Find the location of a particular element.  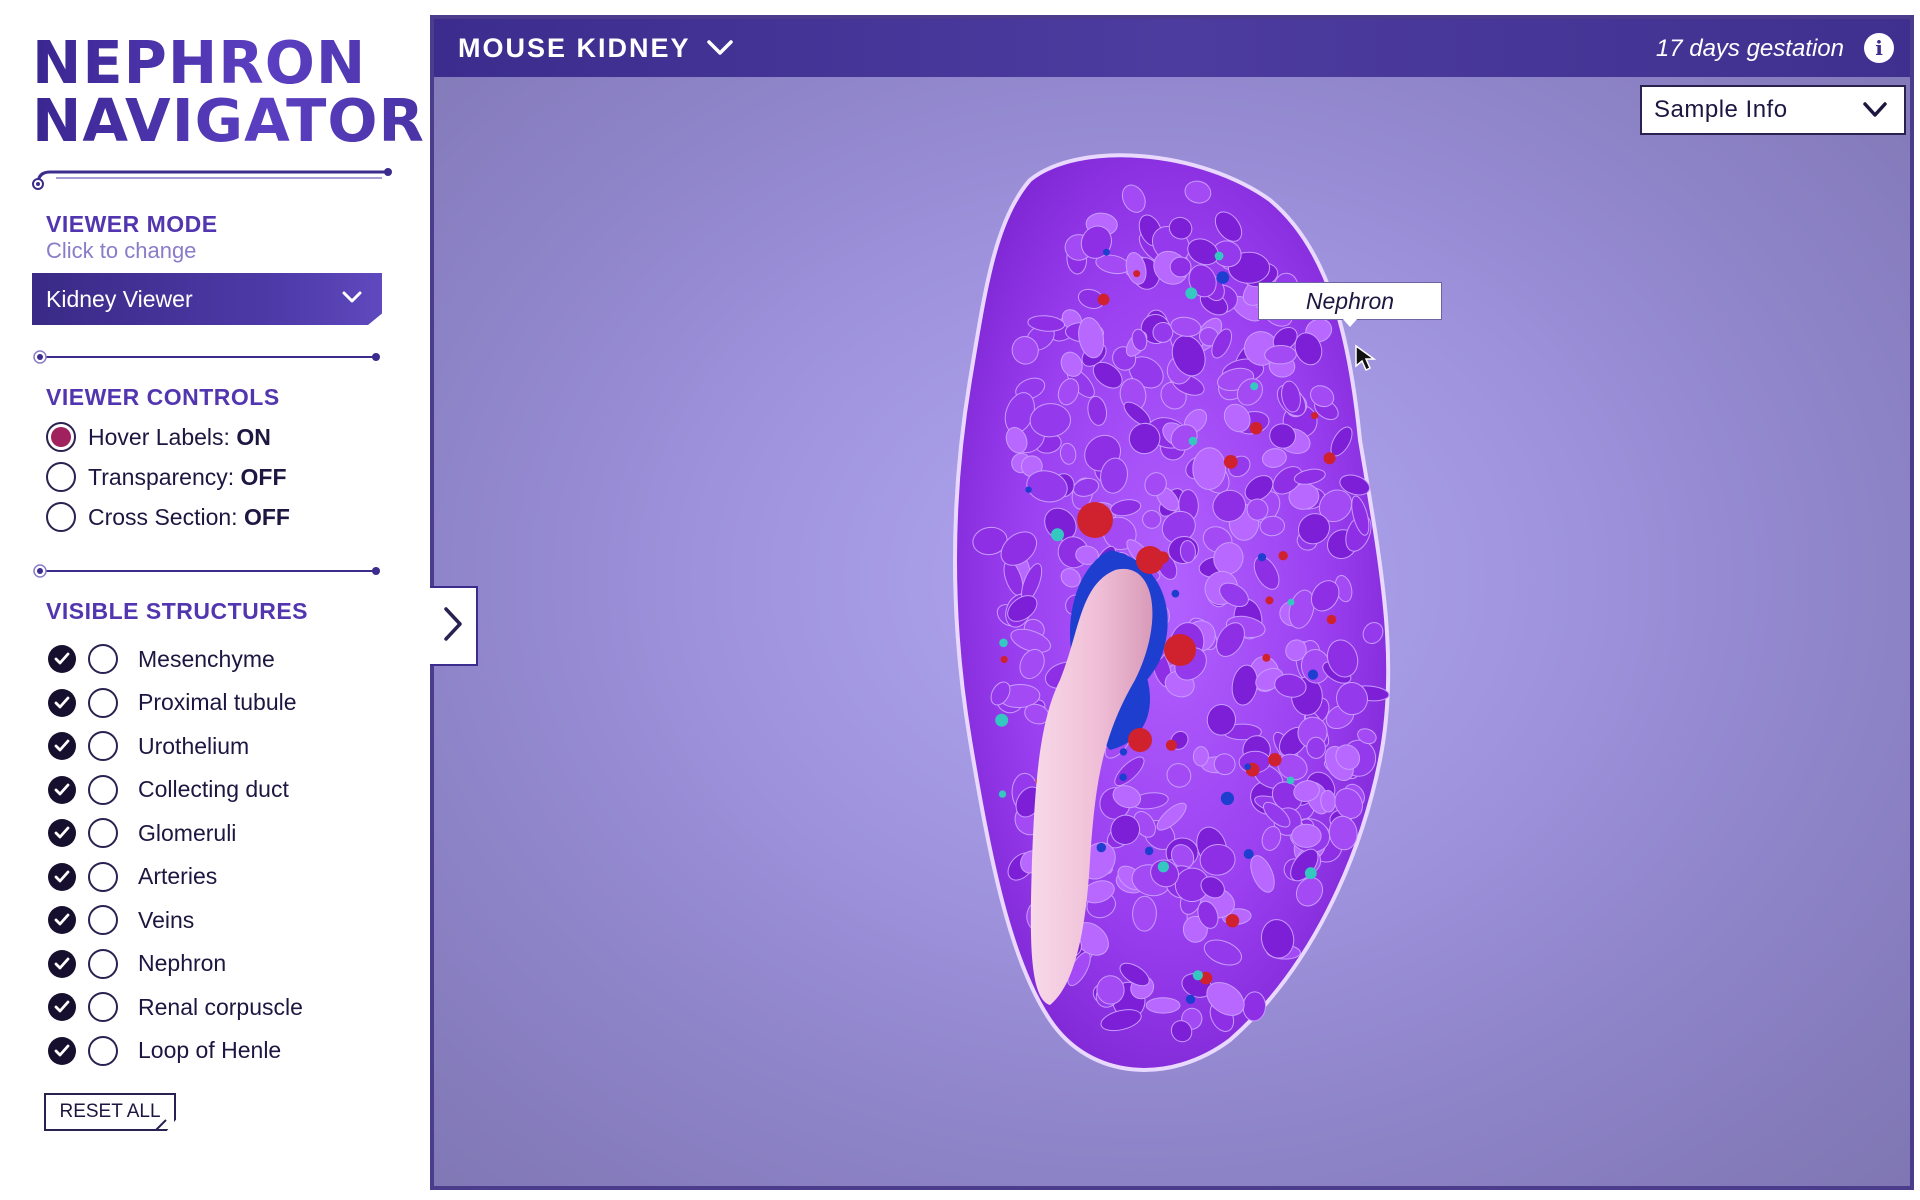

cross-section-toggle: Cross Section: OFF is located at coordinates (168, 517).